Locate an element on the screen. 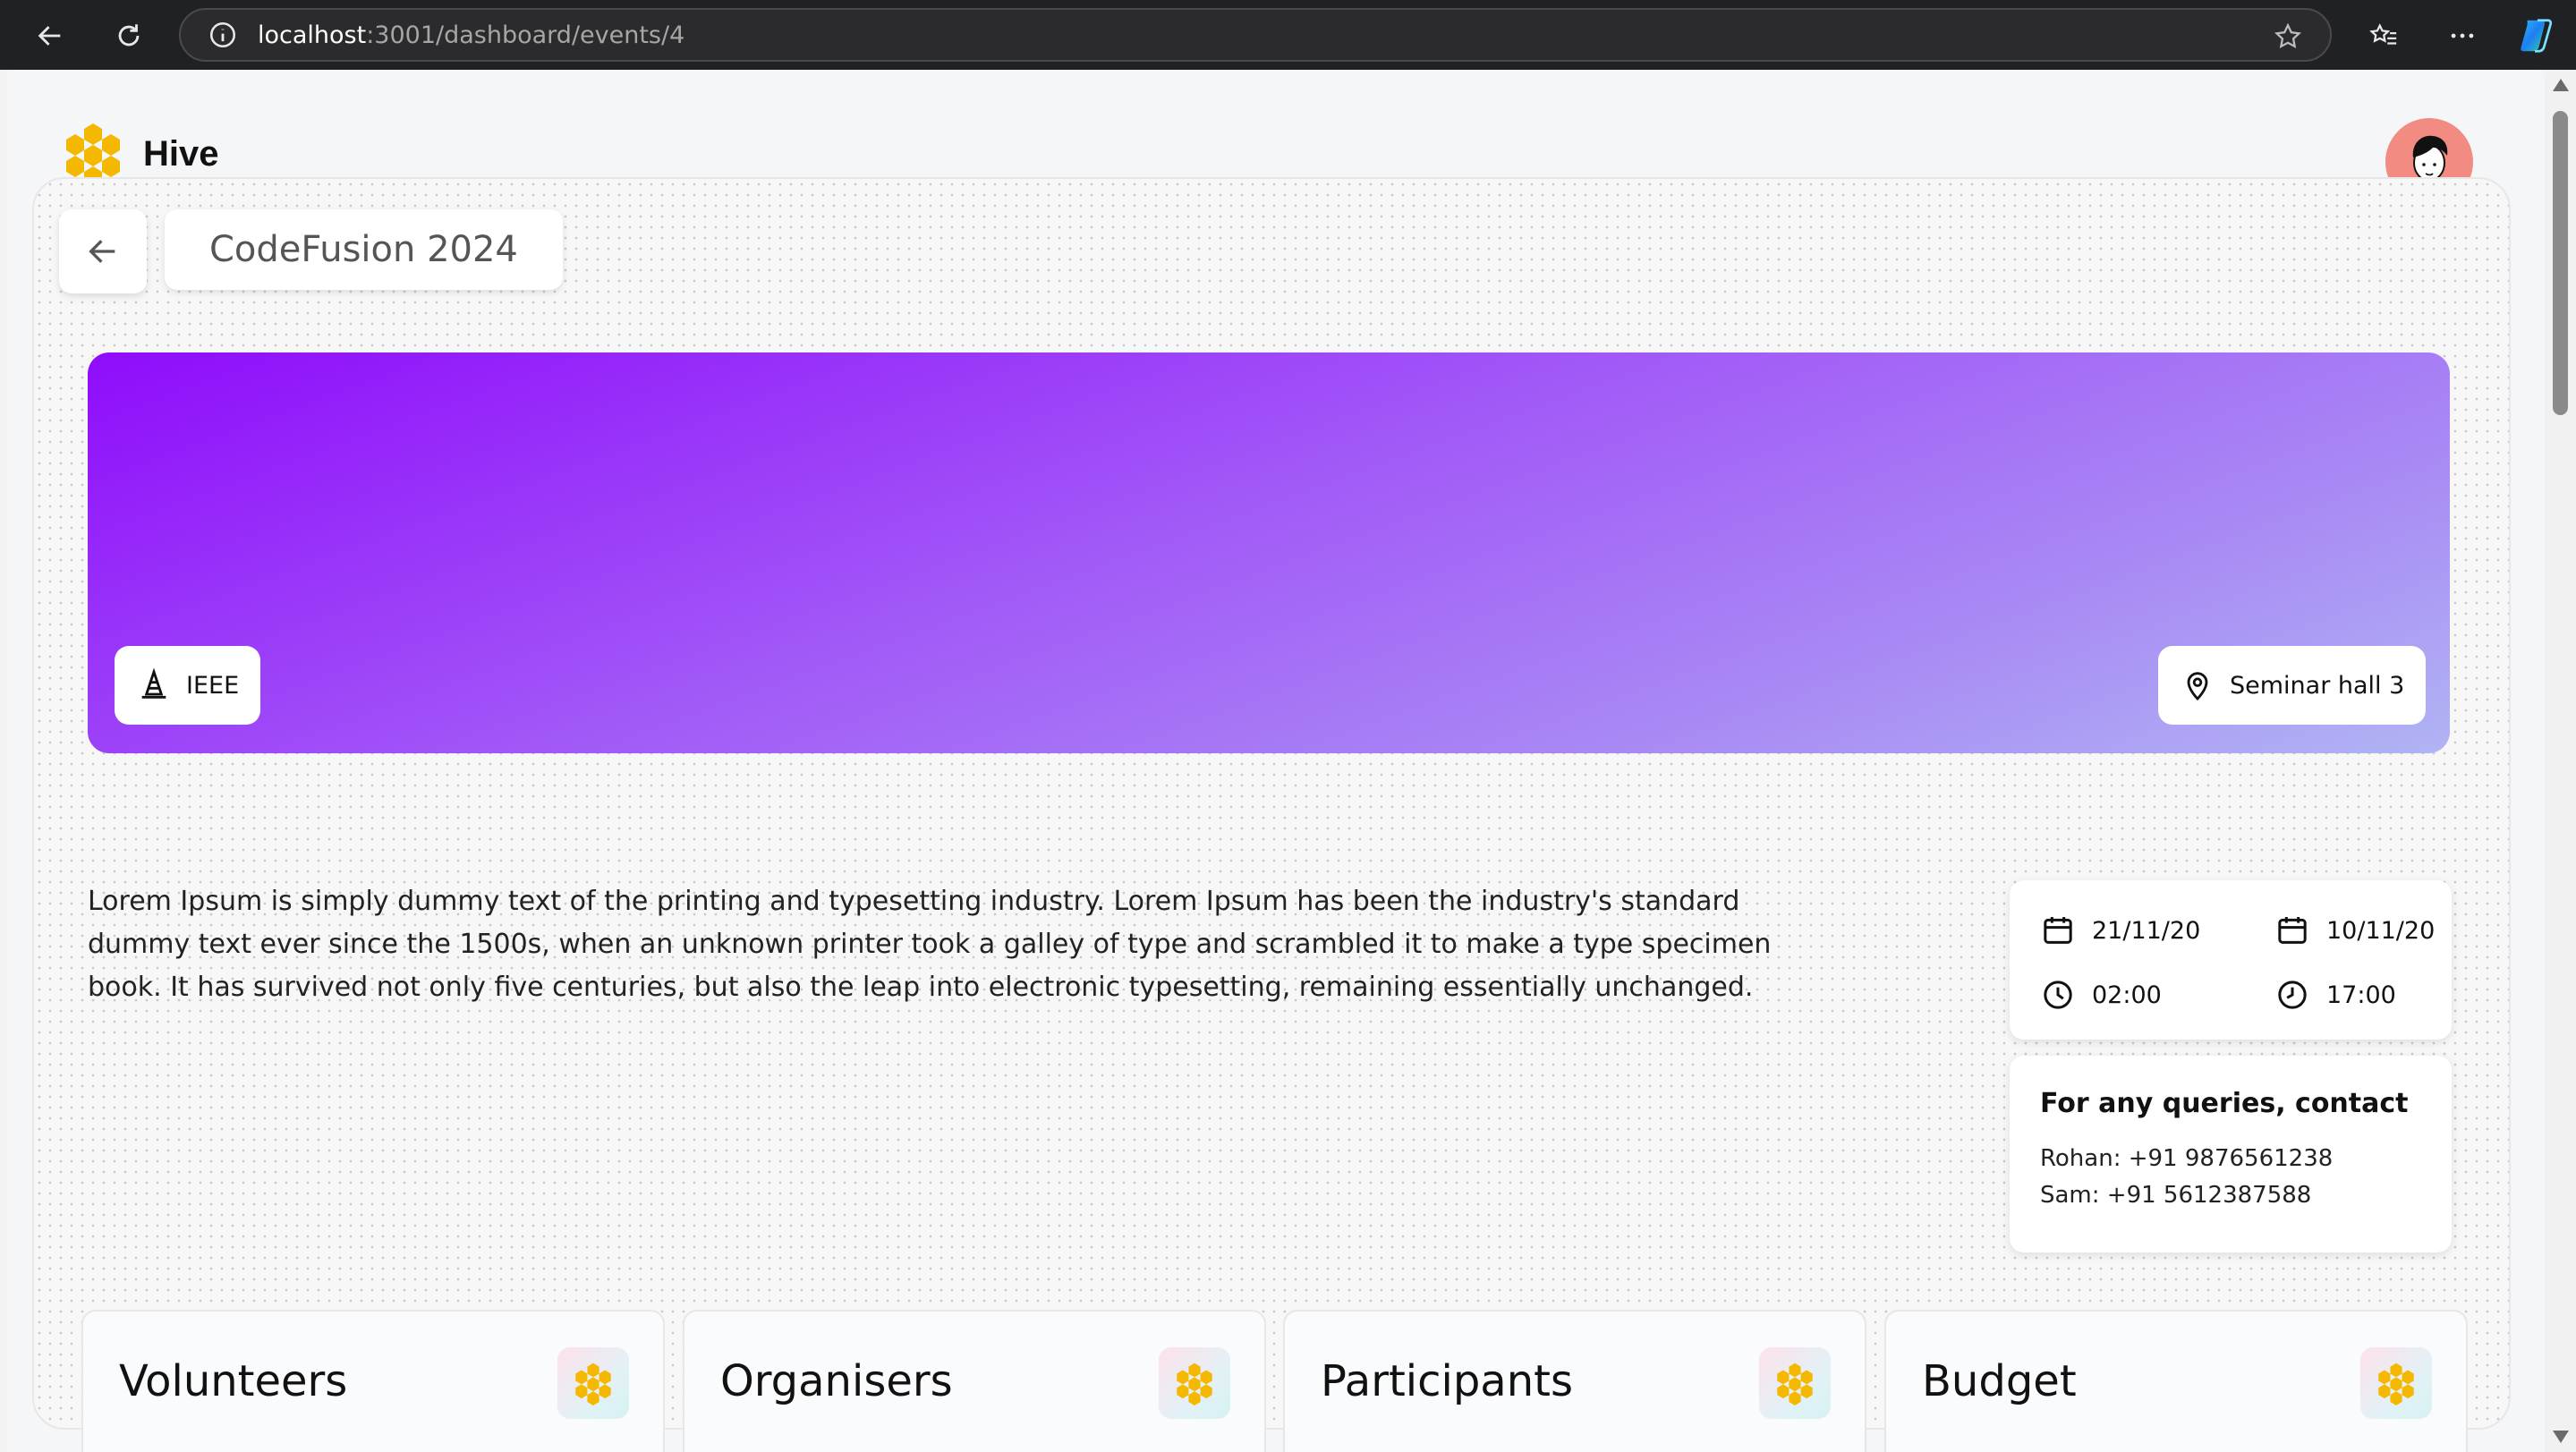  organizer-chip: IEEE is located at coordinates (188, 685).